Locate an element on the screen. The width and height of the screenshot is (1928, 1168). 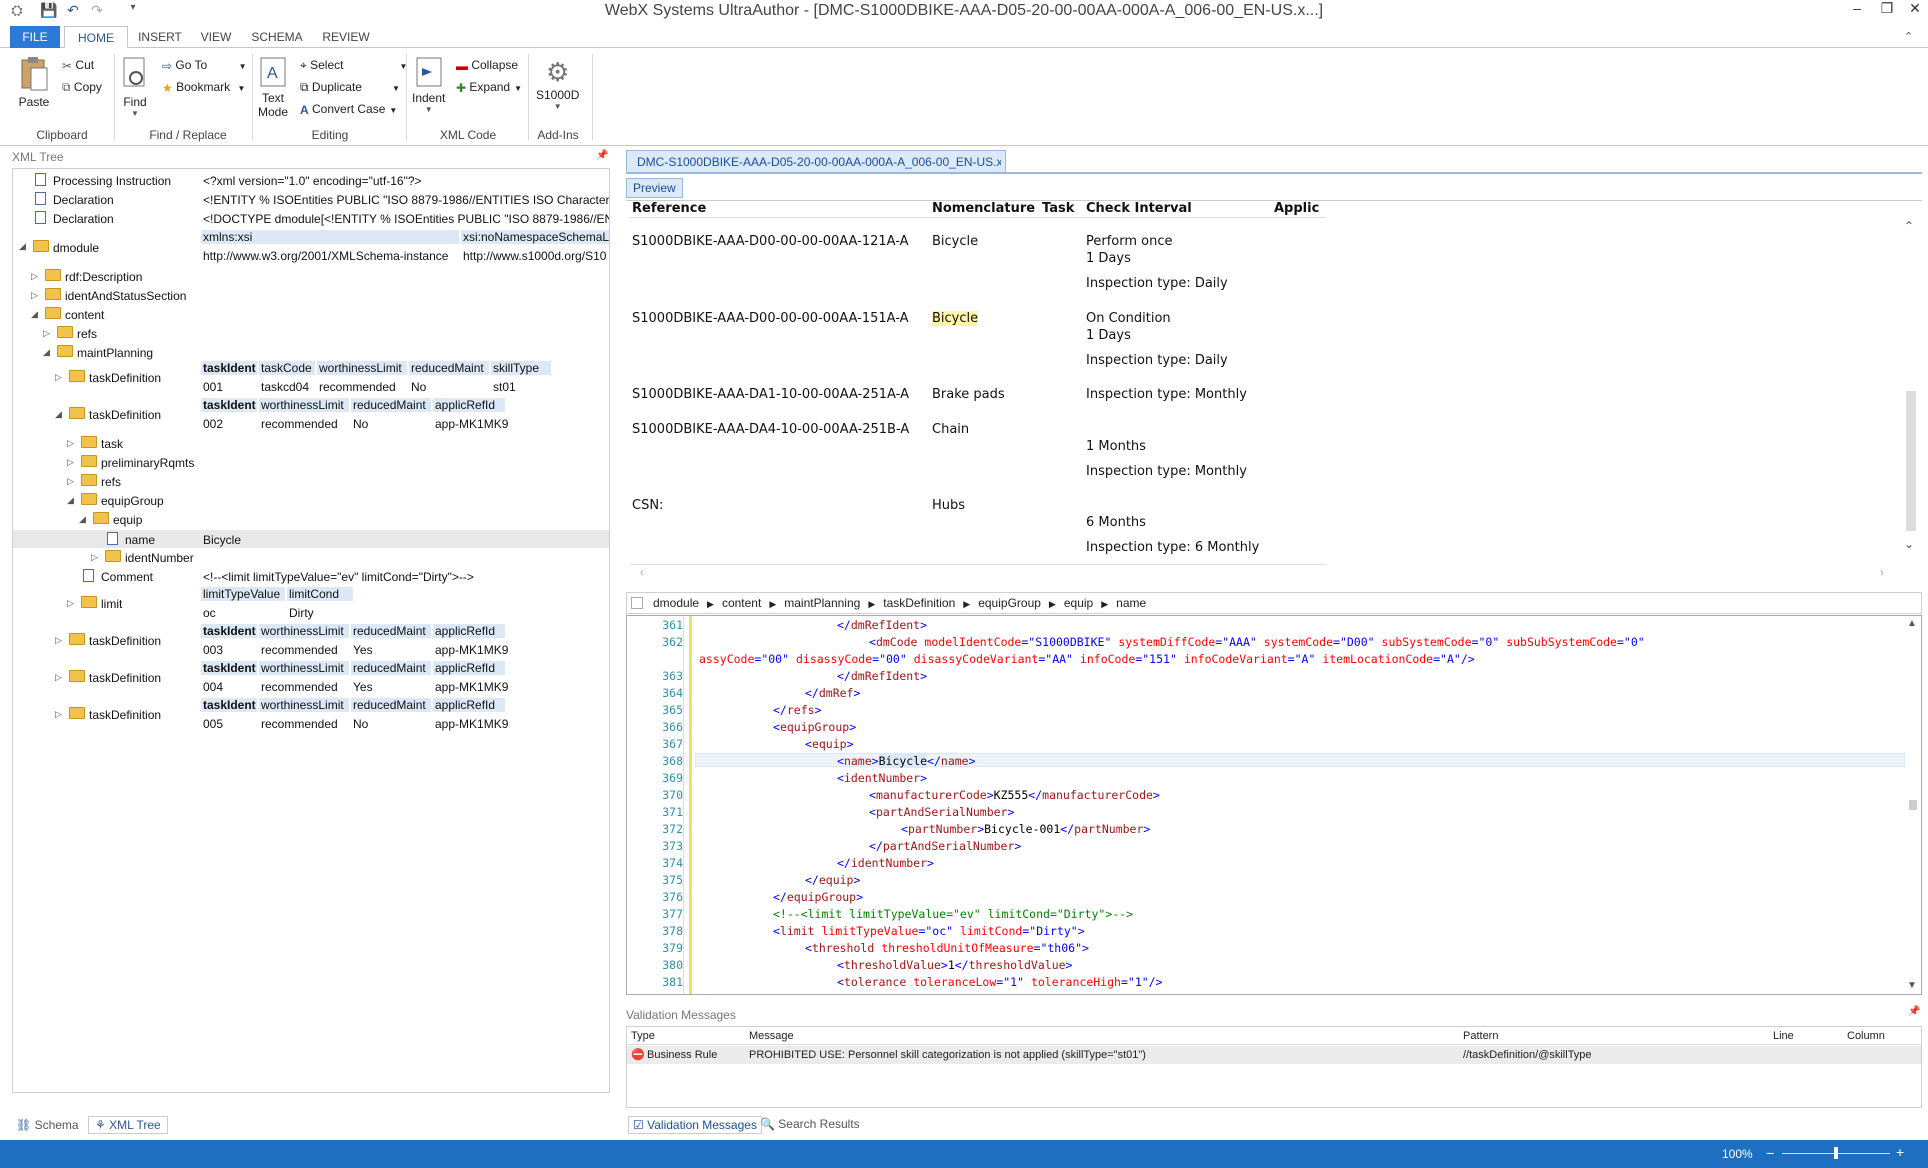
find-button: Find ▼ is located at coordinates (135, 87).